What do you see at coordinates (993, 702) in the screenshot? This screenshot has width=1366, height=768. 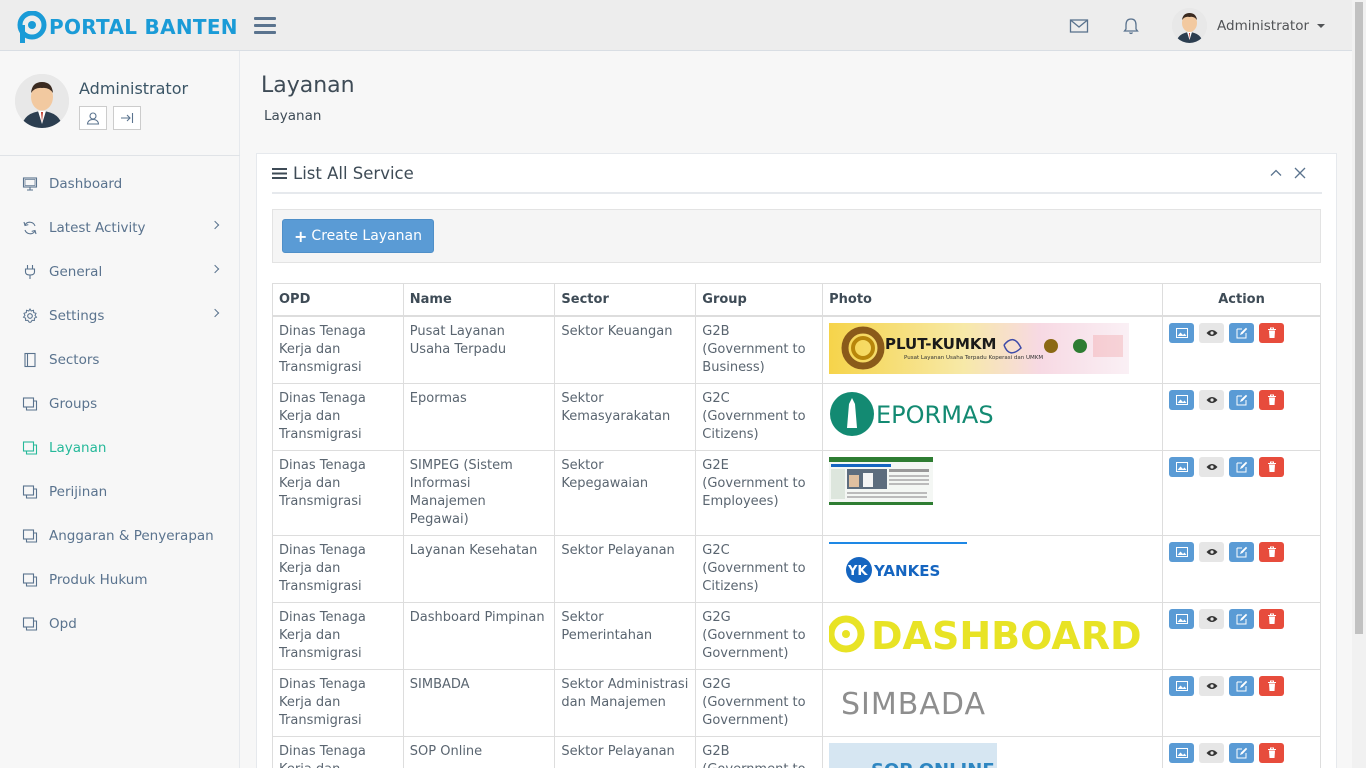 I see `cell-photo: SIMBADA` at bounding box center [993, 702].